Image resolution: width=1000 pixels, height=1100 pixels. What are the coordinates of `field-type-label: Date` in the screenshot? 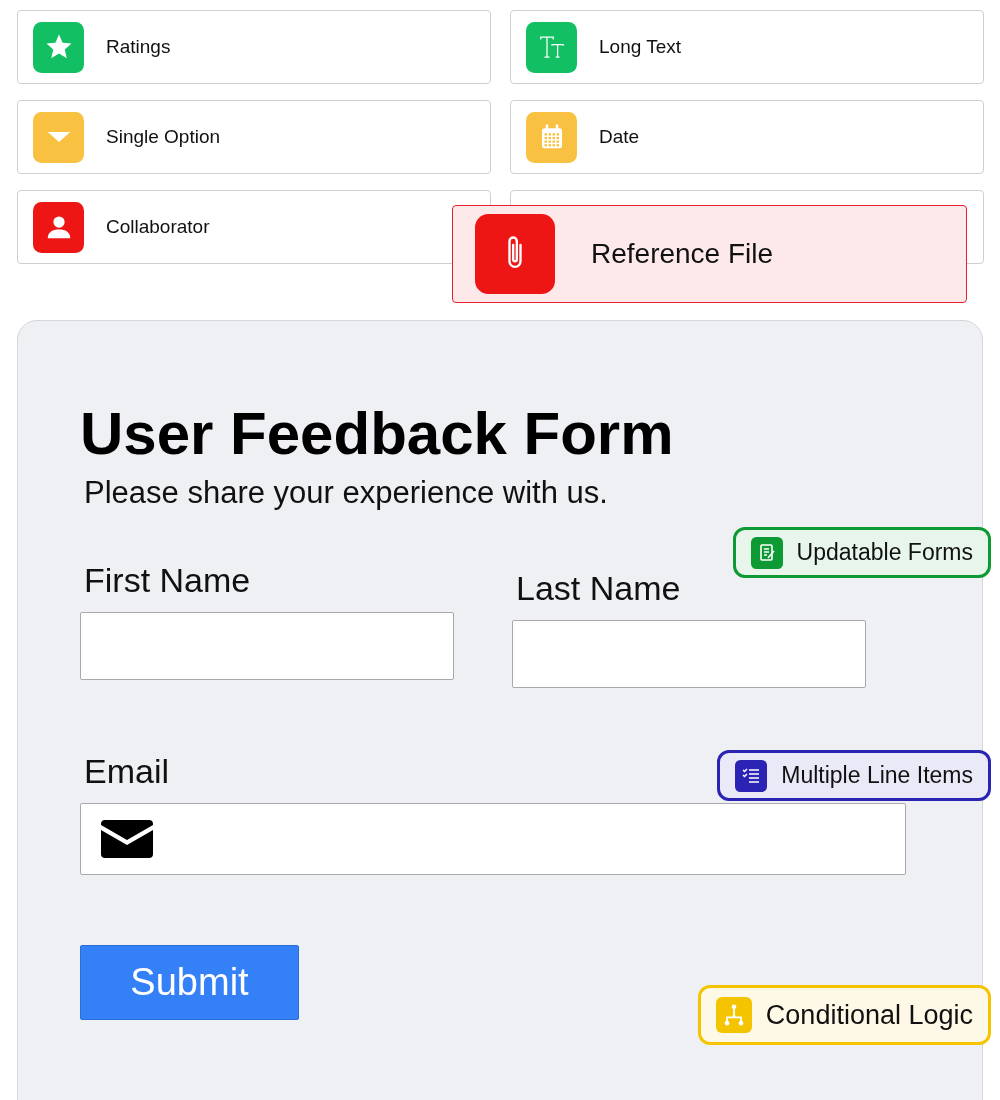 It's located at (619, 137).